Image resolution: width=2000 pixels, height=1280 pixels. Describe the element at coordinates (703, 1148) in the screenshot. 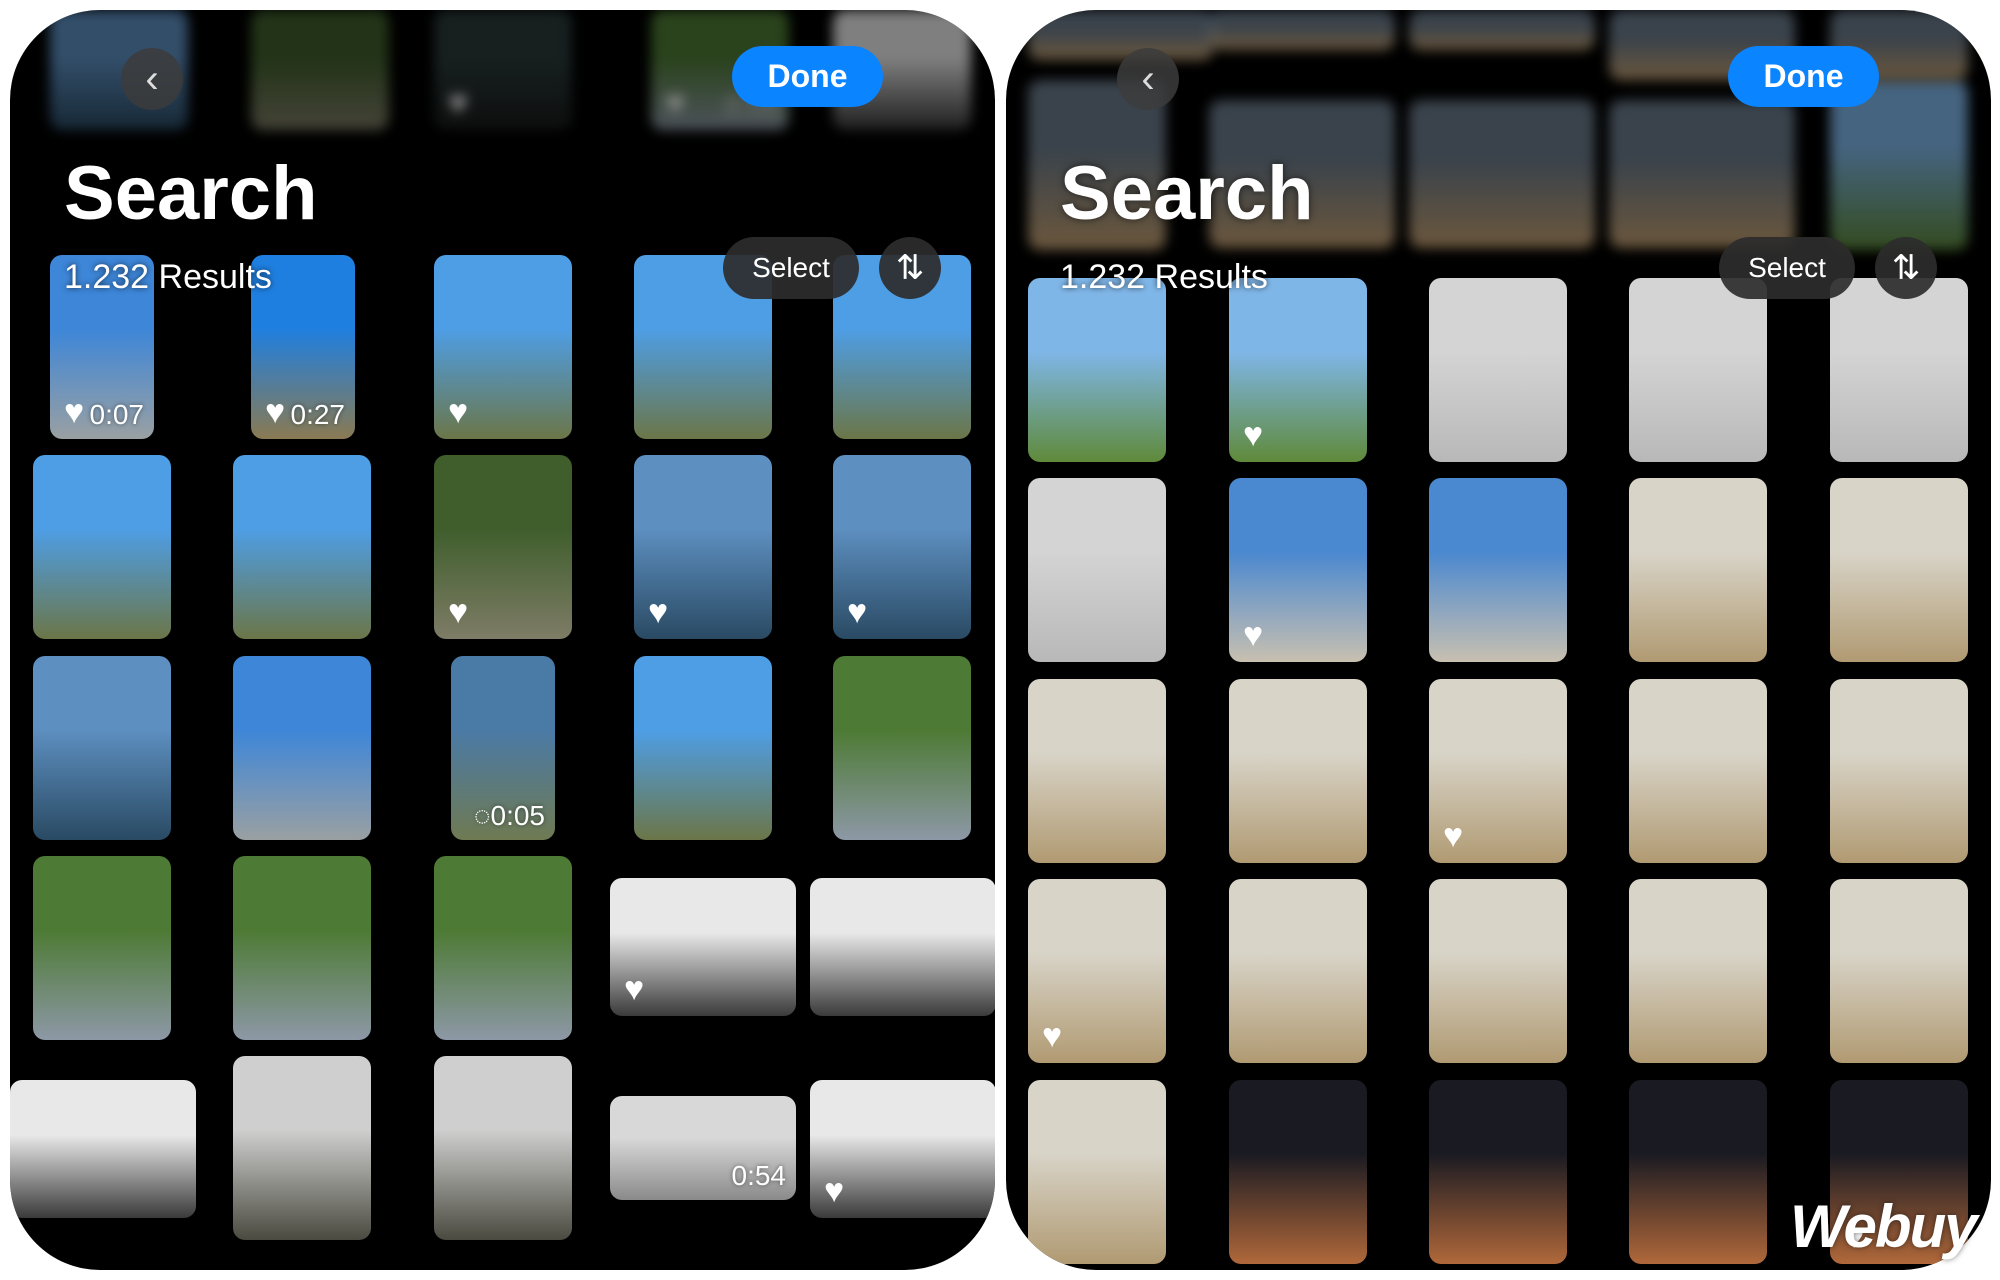

I see `photo-thumbnail: 0:54` at that location.